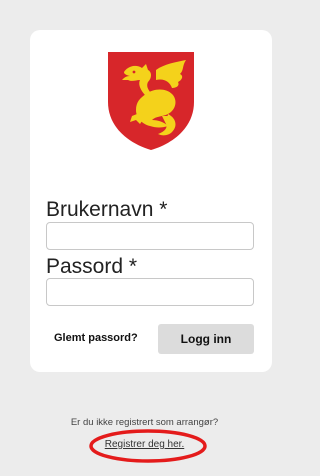  I want to click on not-registered-text: Er du ikke registrert som arrangør?, so click(144, 422).